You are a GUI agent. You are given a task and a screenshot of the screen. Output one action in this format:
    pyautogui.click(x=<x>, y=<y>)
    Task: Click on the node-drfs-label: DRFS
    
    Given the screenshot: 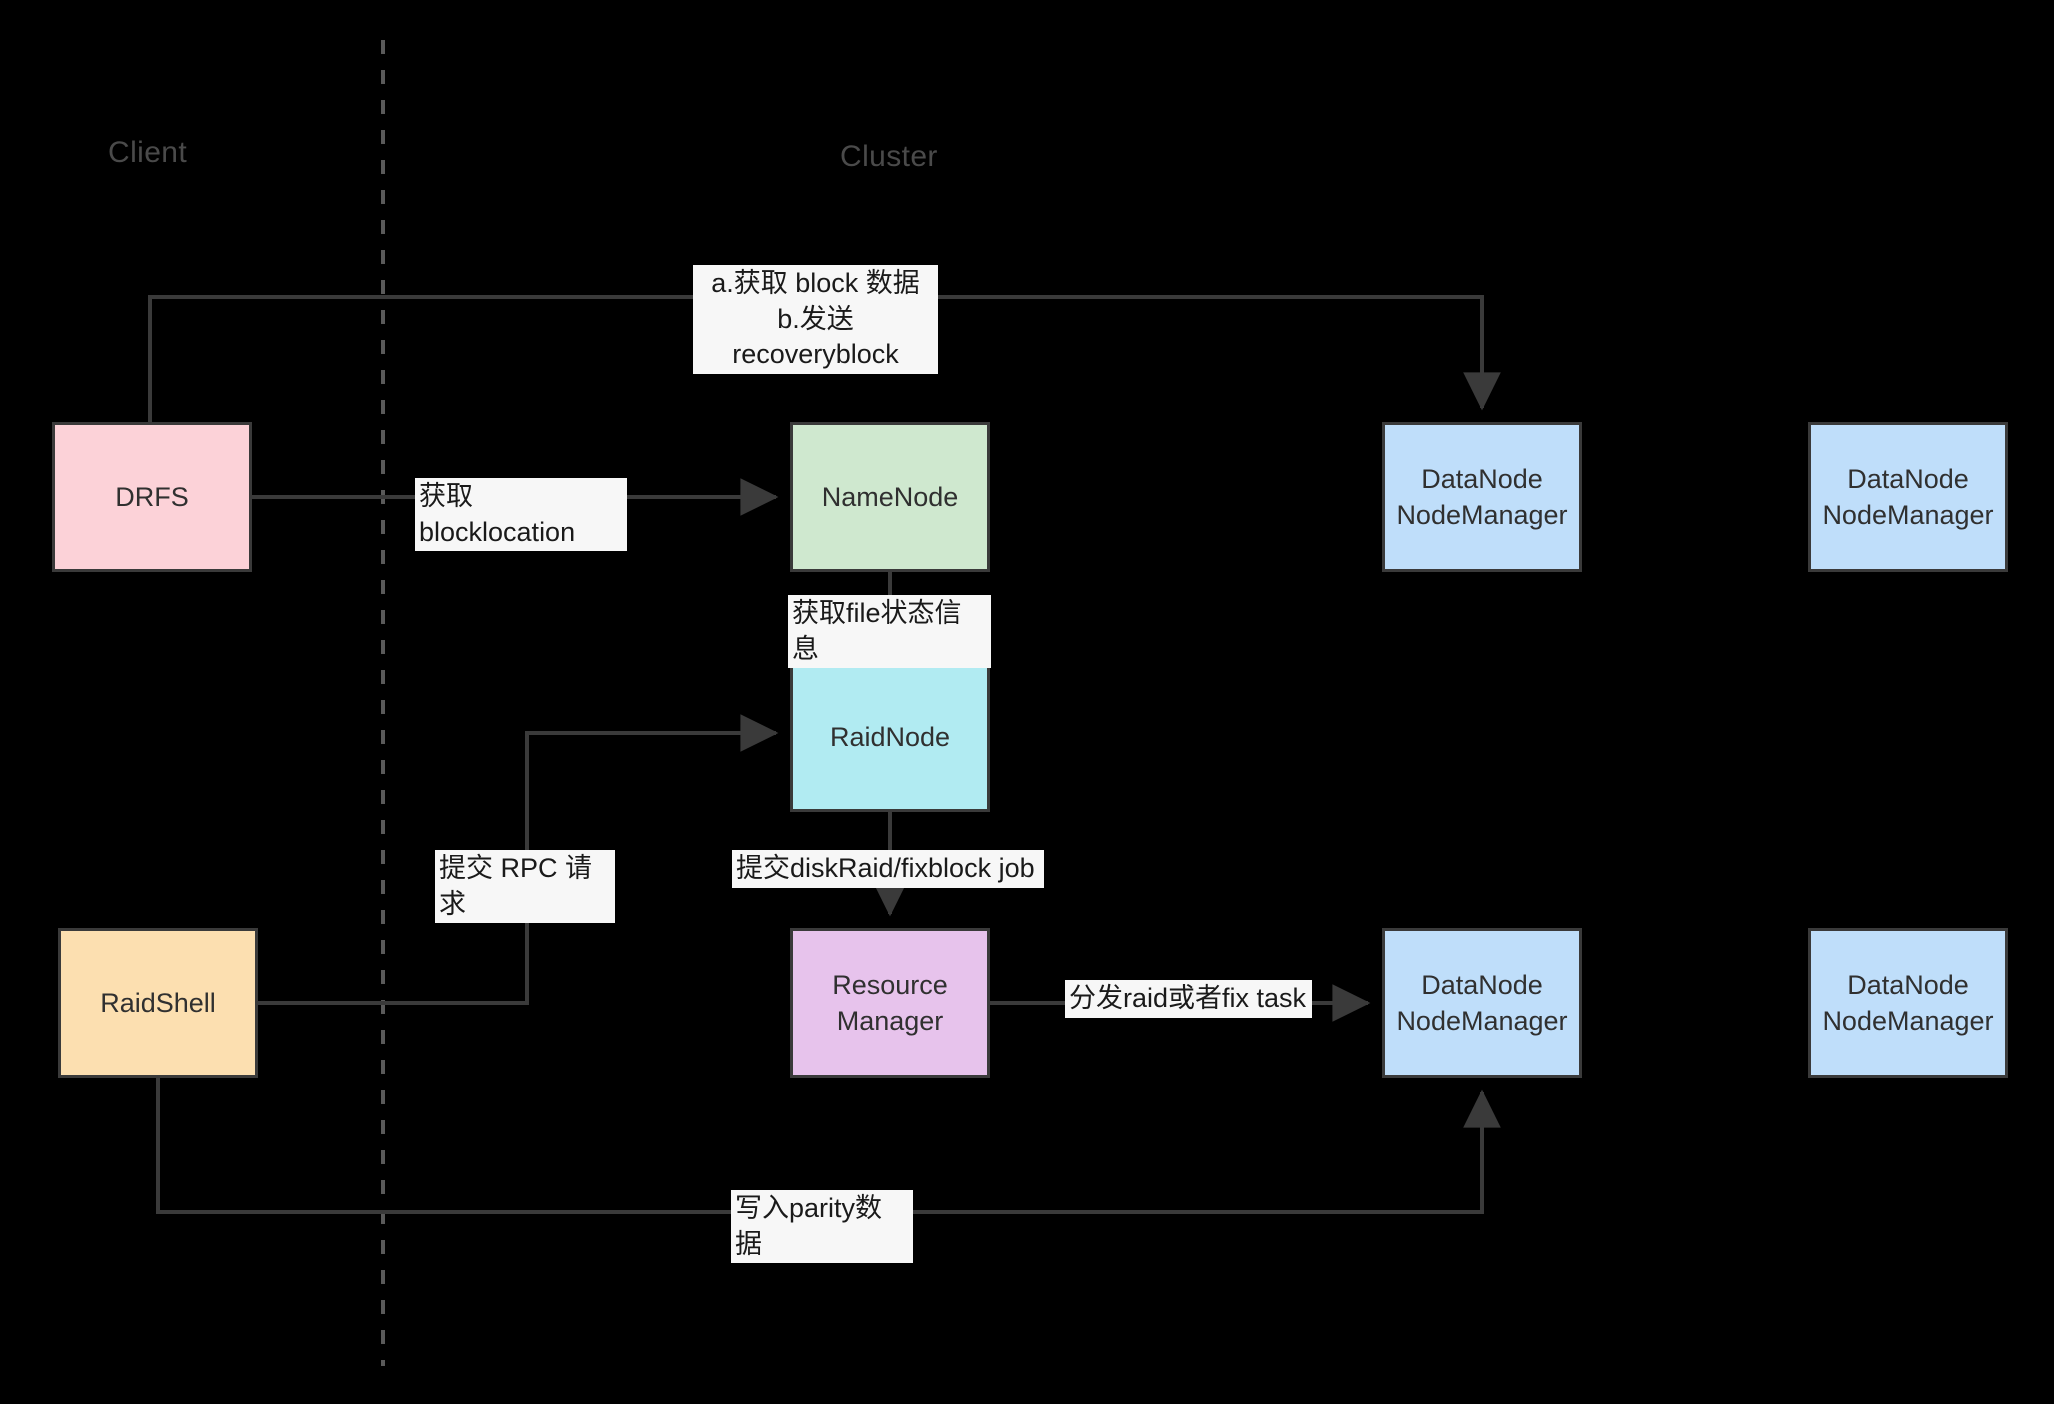 What is the action you would take?
    pyautogui.click(x=152, y=496)
    